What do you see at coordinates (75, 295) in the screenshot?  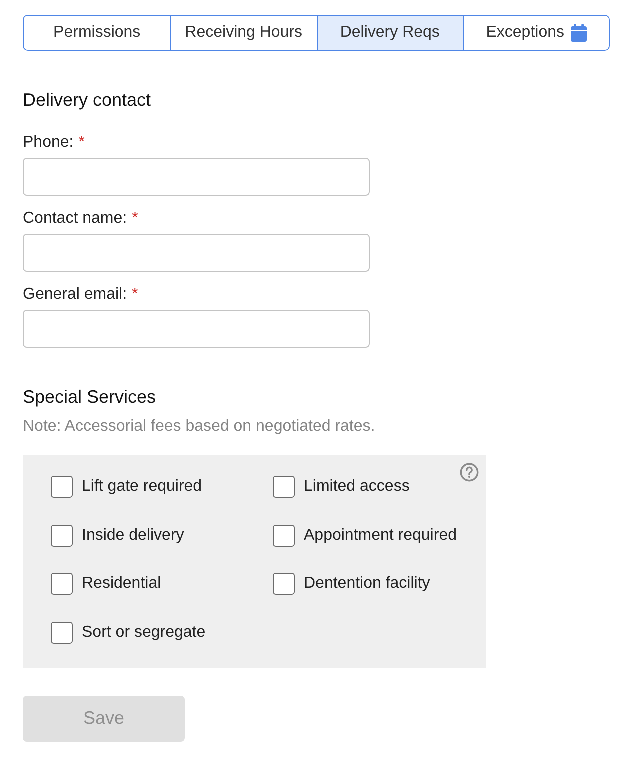 I see `field-label: General email:` at bounding box center [75, 295].